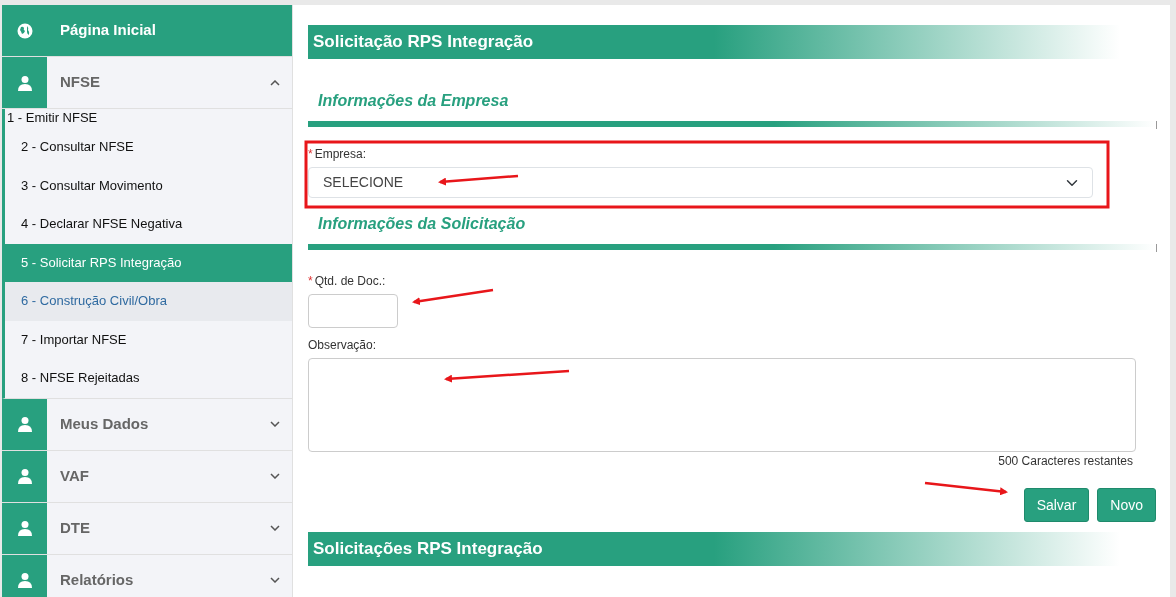 The image size is (1176, 597). Describe the element at coordinates (413, 101) in the screenshot. I see `section-heading: Informações da Empresa` at that location.